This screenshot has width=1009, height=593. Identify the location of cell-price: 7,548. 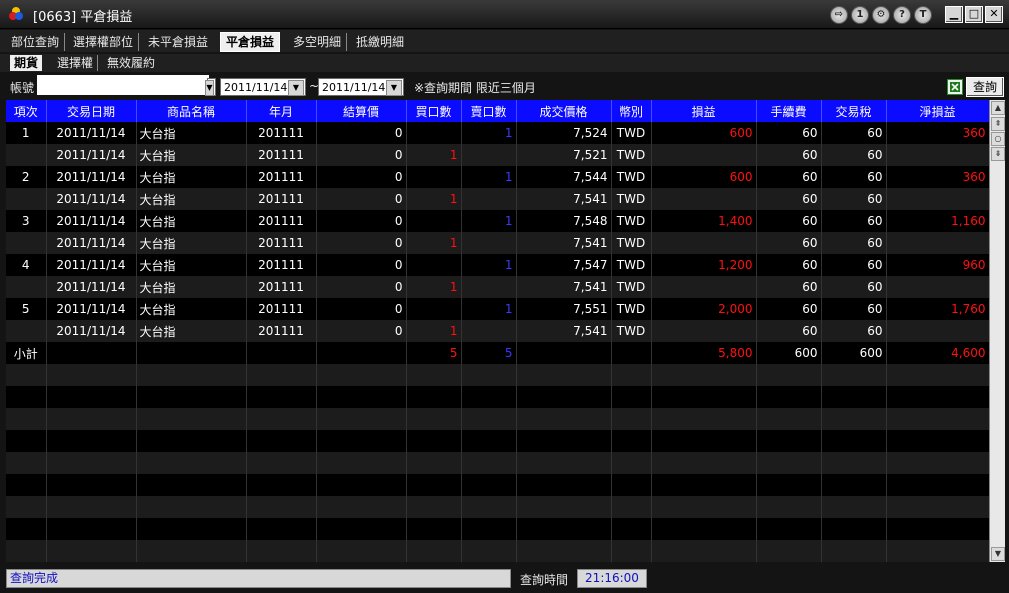
(564, 221).